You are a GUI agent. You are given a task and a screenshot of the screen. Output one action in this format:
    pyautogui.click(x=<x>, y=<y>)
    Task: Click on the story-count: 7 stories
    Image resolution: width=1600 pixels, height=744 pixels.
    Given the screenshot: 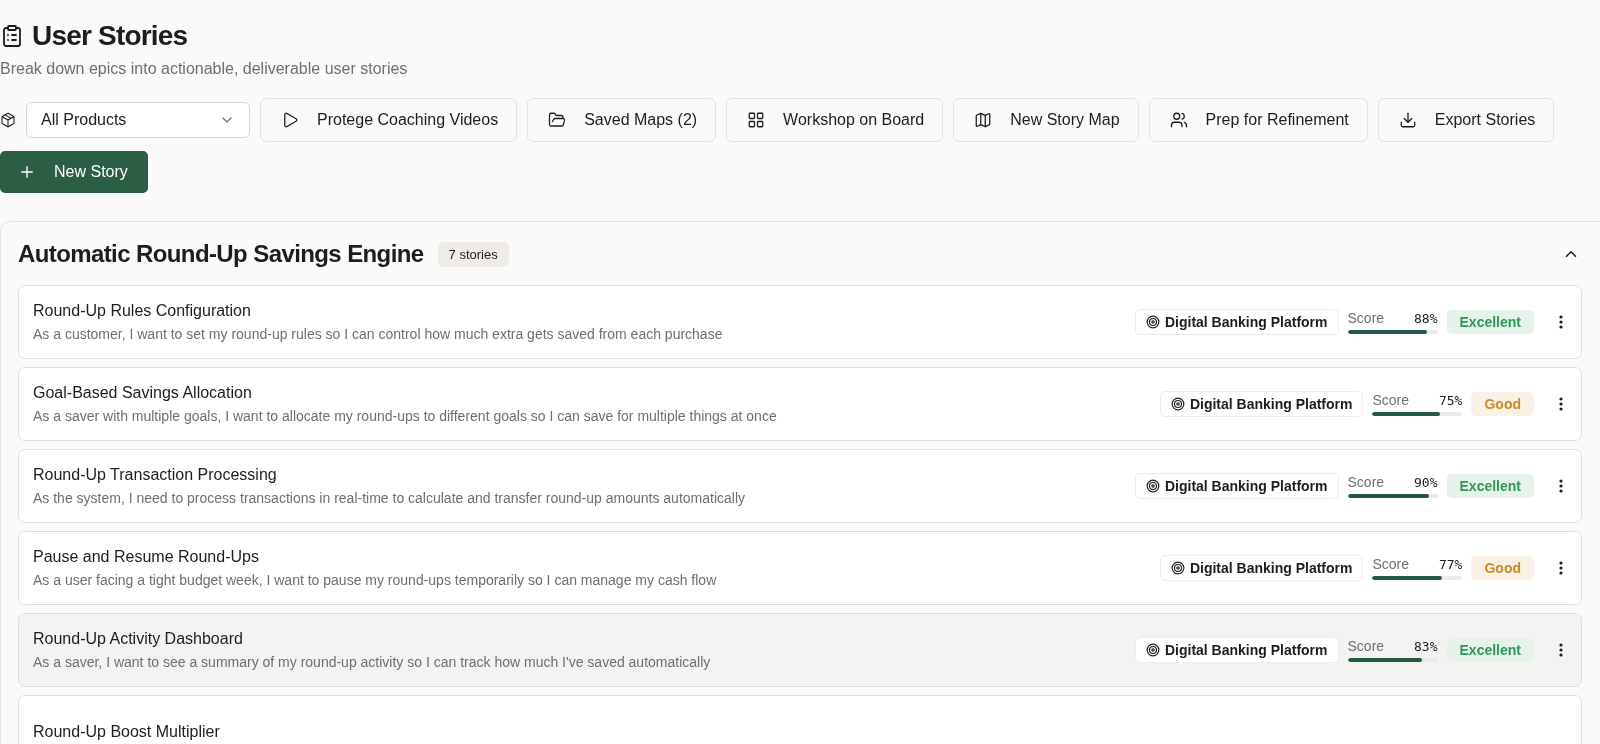 What is the action you would take?
    pyautogui.click(x=473, y=254)
    